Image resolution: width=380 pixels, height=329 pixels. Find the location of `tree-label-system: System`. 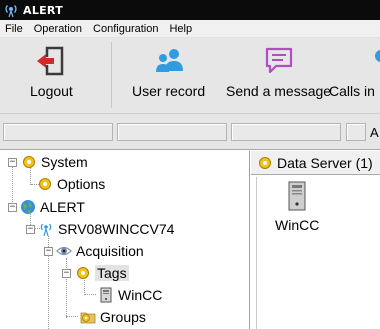

tree-label-system: System is located at coordinates (64, 162).